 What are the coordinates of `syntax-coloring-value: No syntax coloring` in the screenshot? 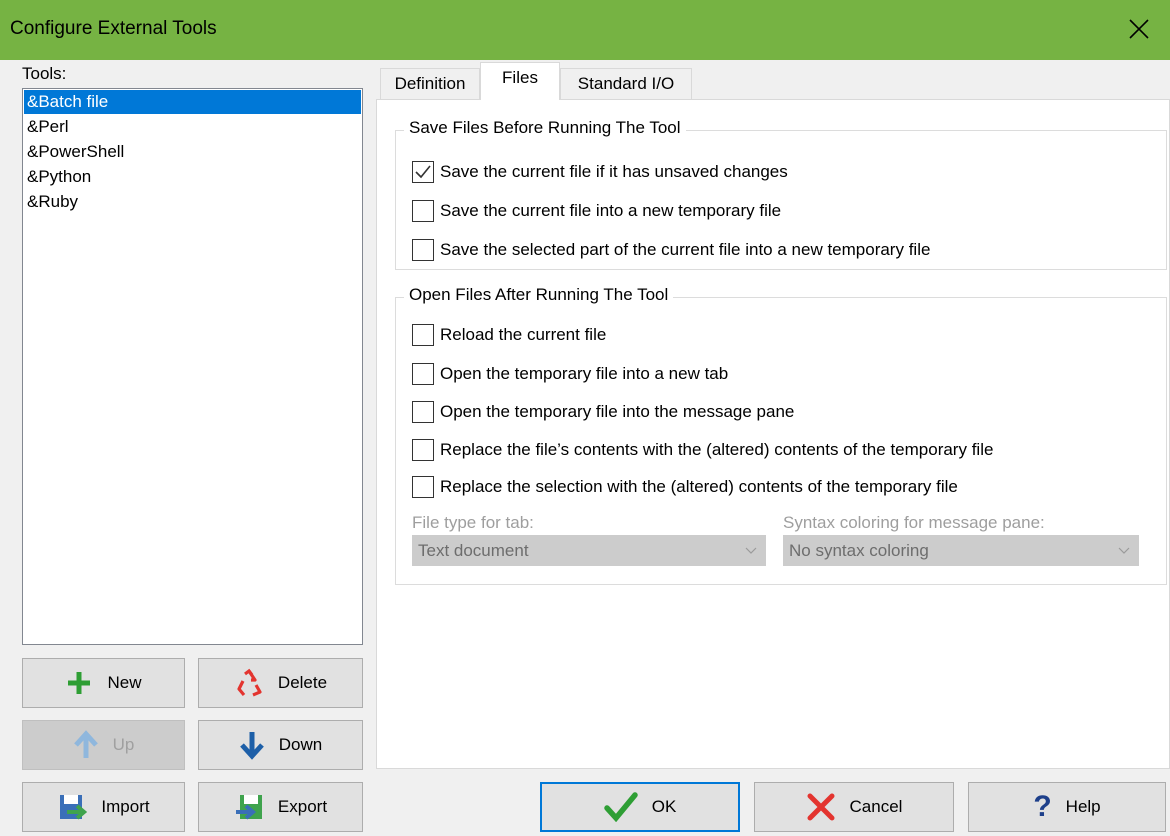 It's located at (859, 550).